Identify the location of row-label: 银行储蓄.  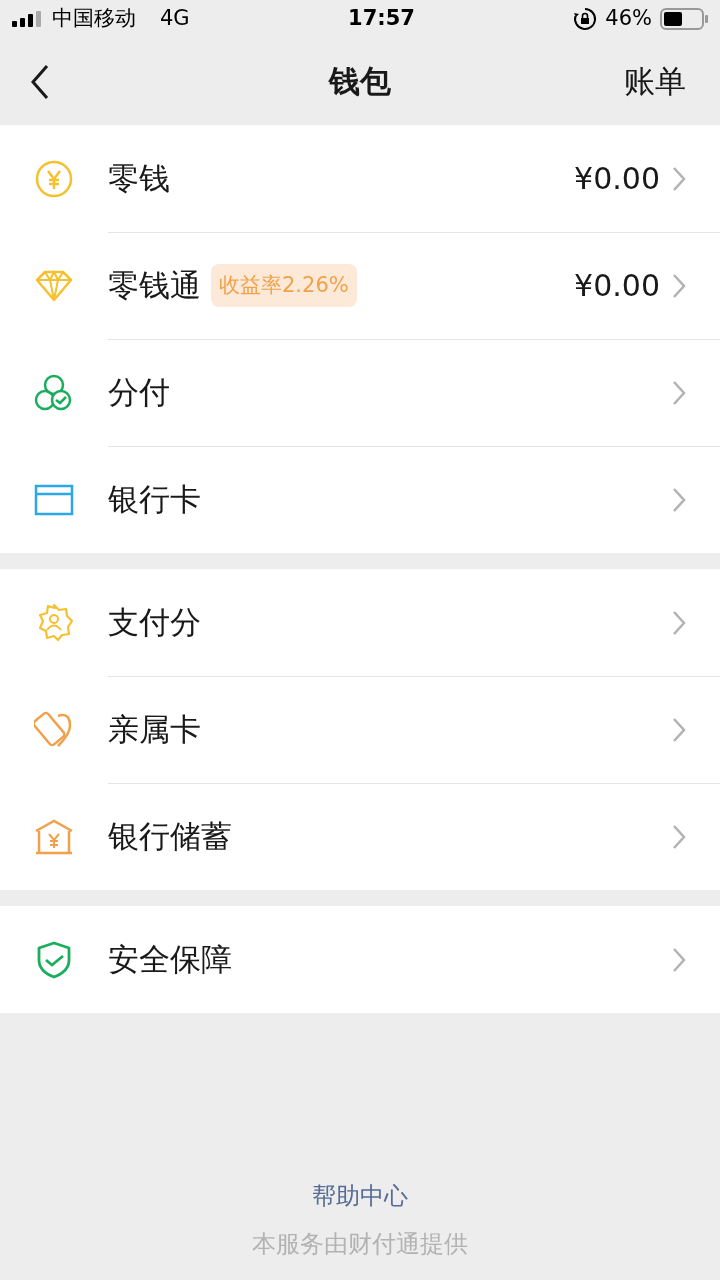
(170, 837).